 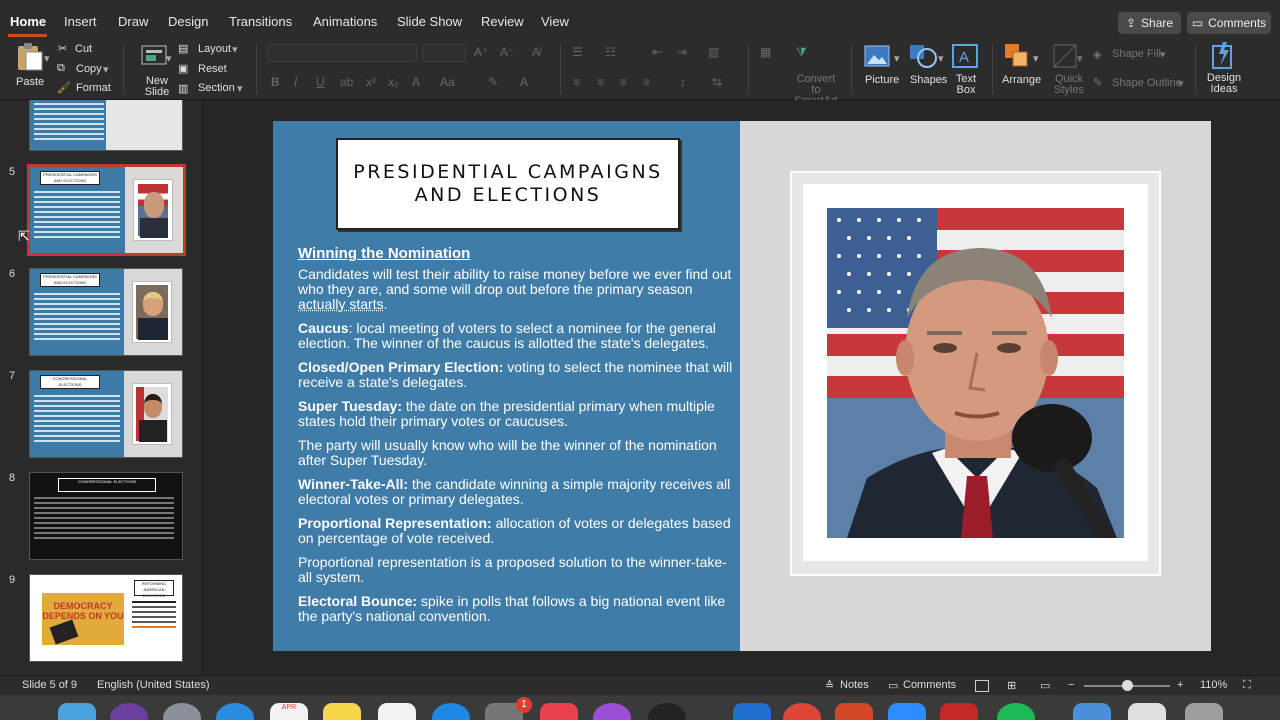 I want to click on new-slide-button: New Slide, so click(x=154, y=70).